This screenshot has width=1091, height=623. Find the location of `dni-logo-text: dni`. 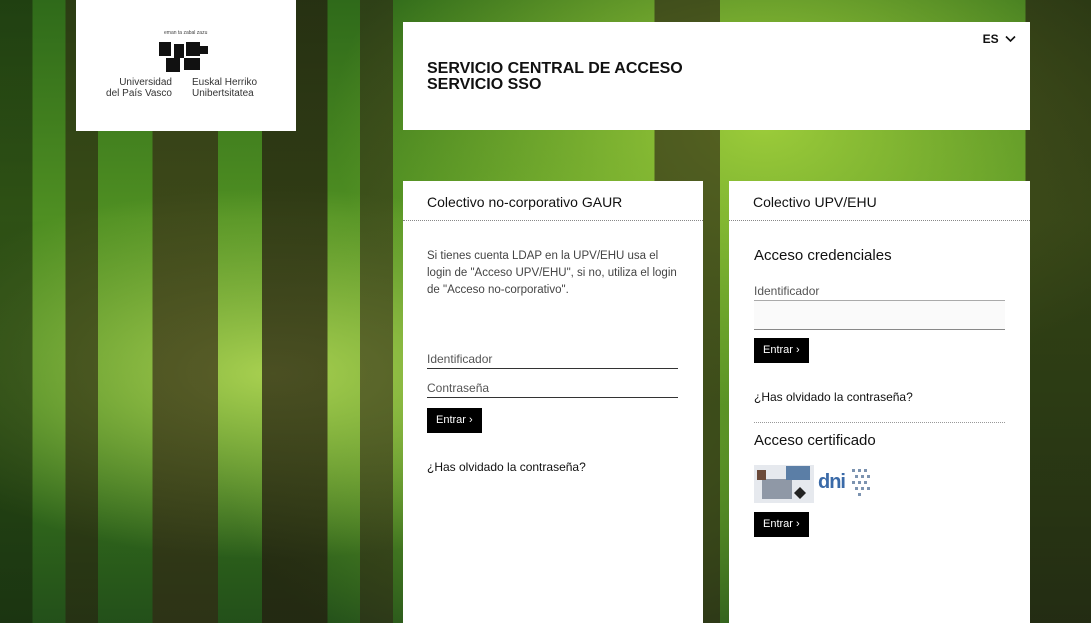

dni-logo-text: dni is located at coordinates (832, 482).